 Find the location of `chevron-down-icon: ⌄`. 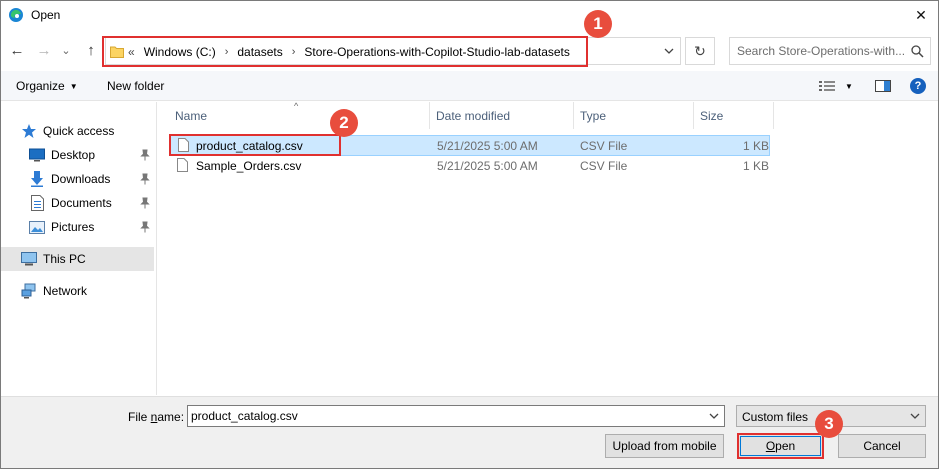

chevron-down-icon: ⌄ is located at coordinates (66, 50).